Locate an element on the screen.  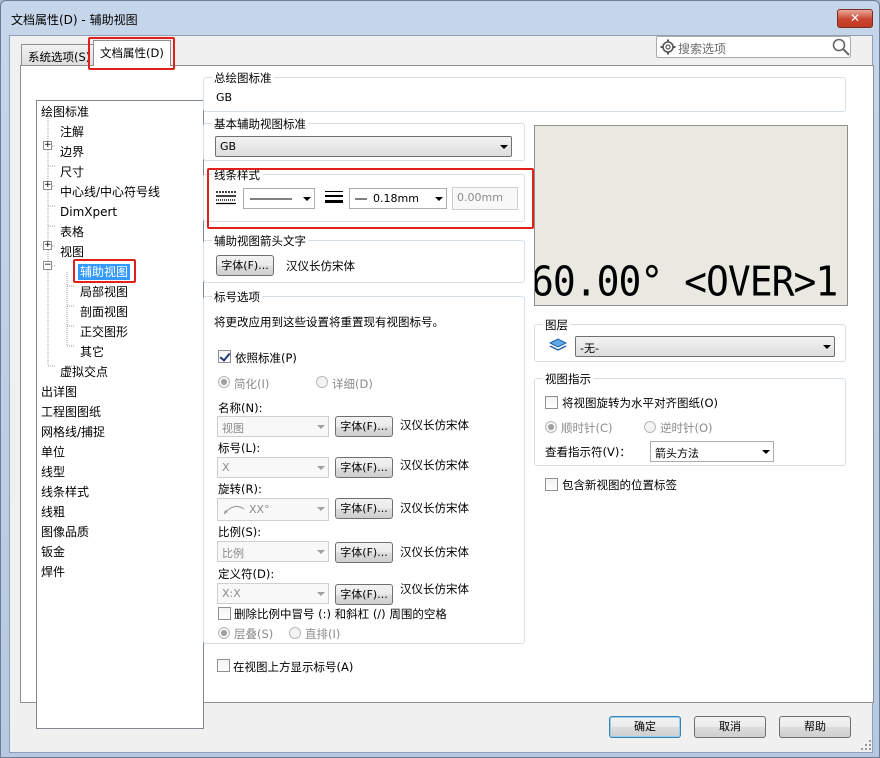
counterclockwise-radio is located at coordinates (650, 427).